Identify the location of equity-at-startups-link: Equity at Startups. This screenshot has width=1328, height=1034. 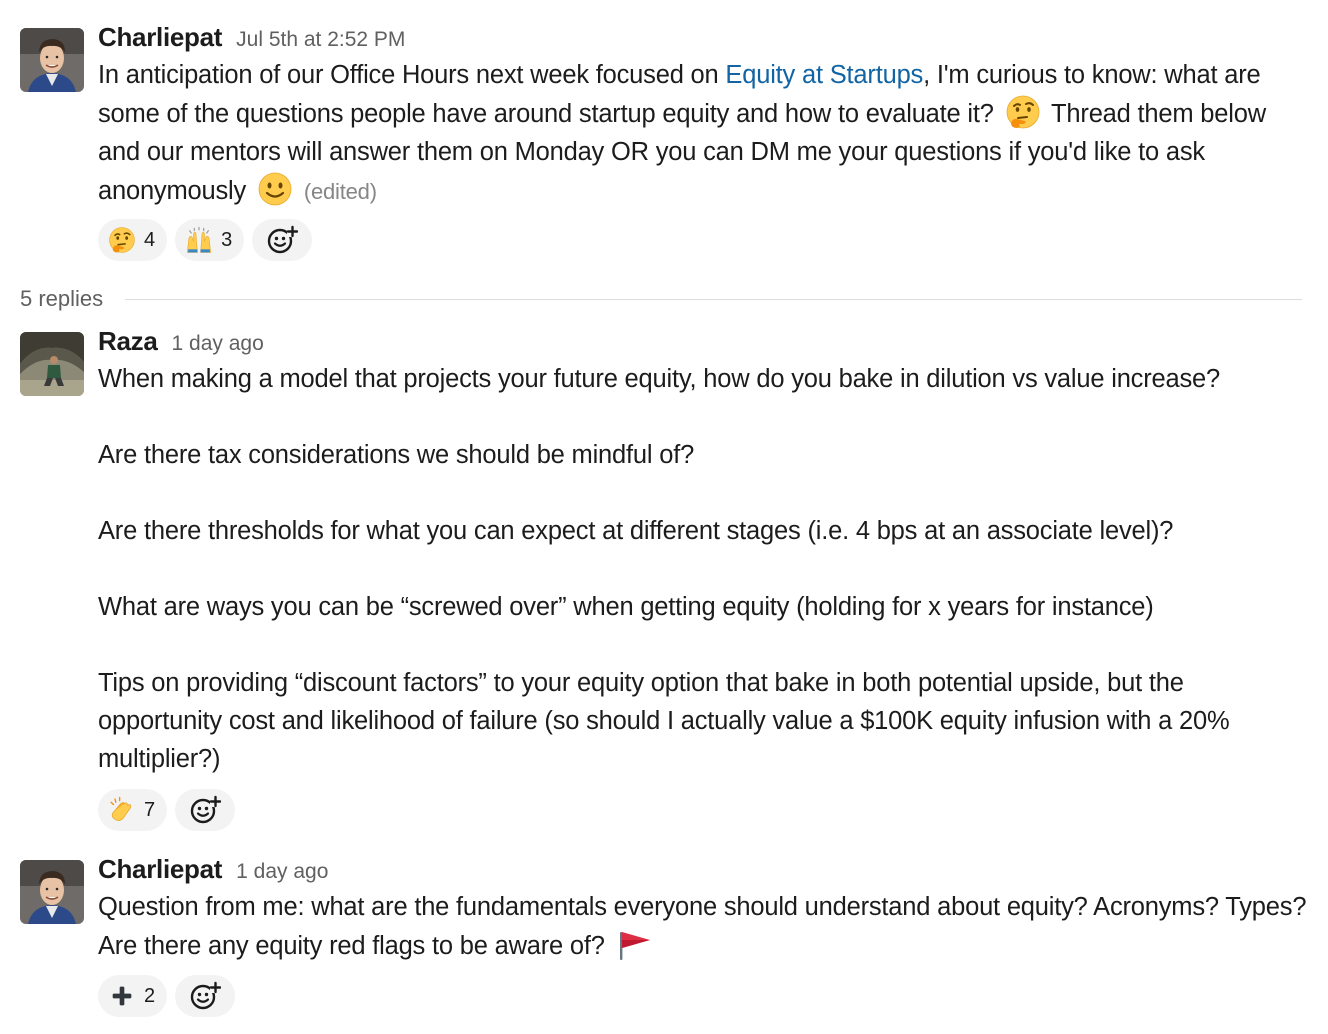
(824, 75).